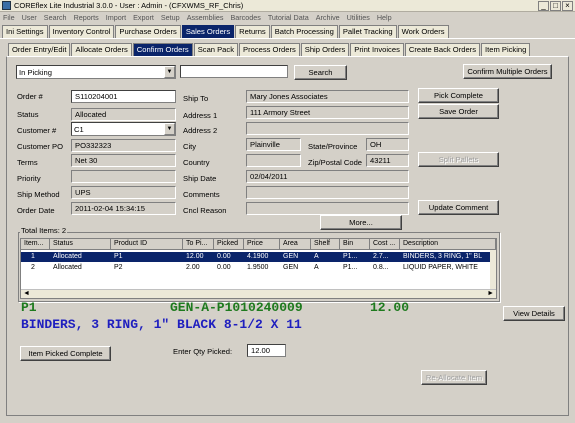  Describe the element at coordinates (162, 49) in the screenshot. I see `tab-confirm-orders: Confirm Orders` at that location.